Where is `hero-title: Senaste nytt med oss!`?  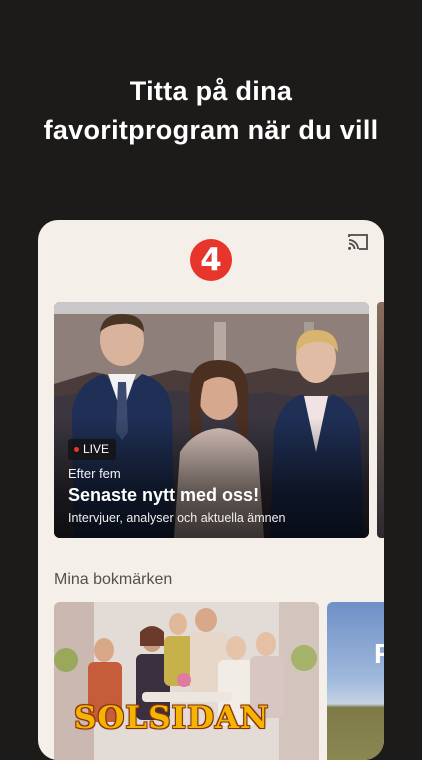 hero-title: Senaste nytt med oss! is located at coordinates (164, 495).